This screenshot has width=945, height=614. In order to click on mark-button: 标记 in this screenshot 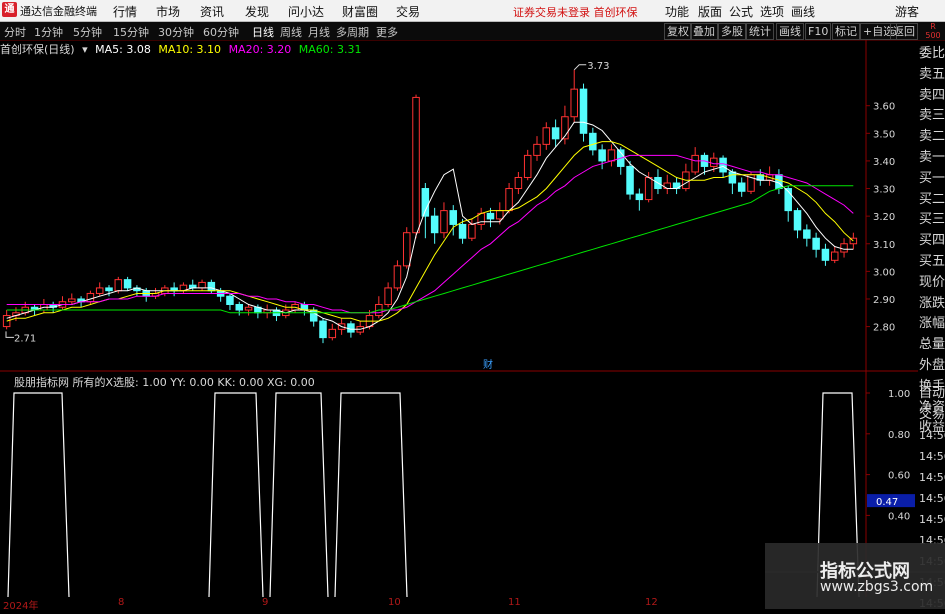, I will do `click(846, 31)`.